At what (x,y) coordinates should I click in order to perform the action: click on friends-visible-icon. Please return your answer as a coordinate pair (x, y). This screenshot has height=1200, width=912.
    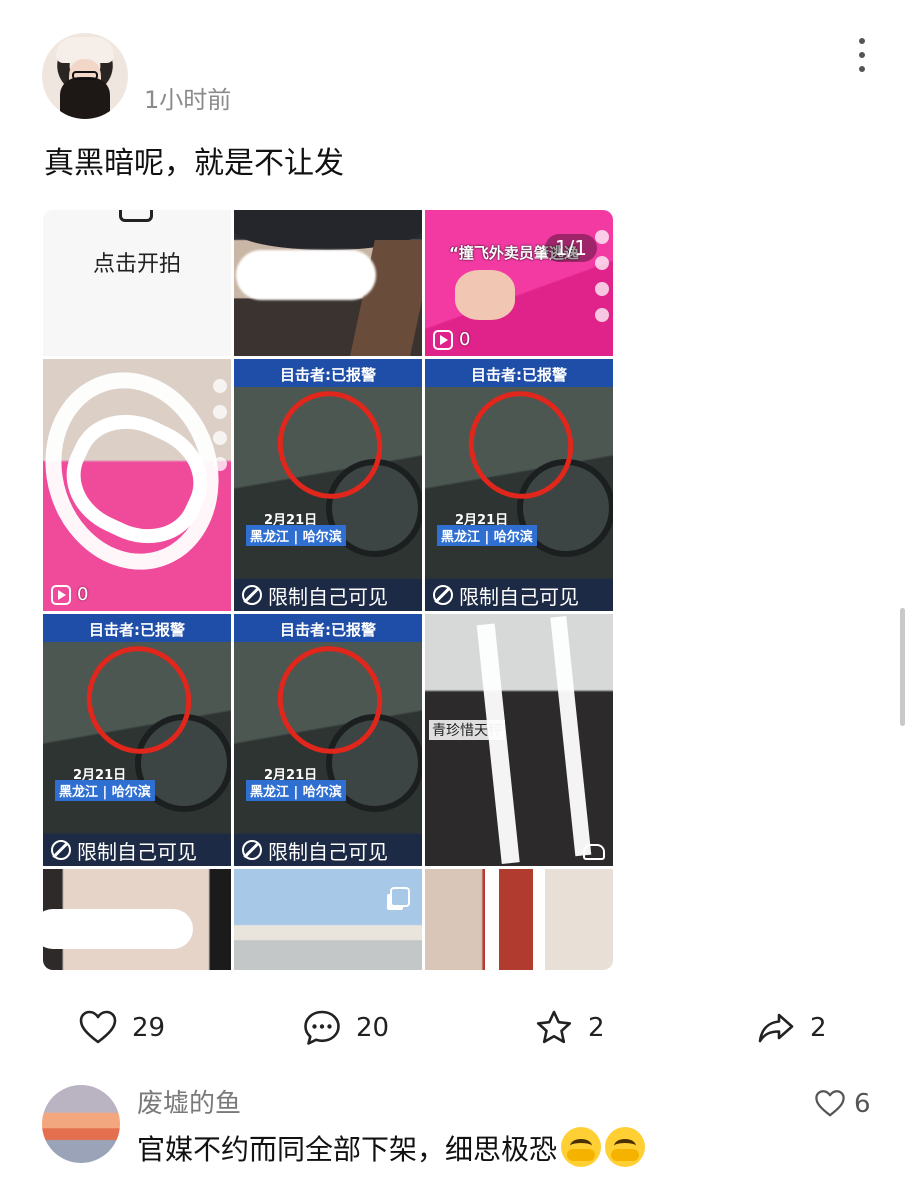
    Looking at the image, I should click on (594, 852).